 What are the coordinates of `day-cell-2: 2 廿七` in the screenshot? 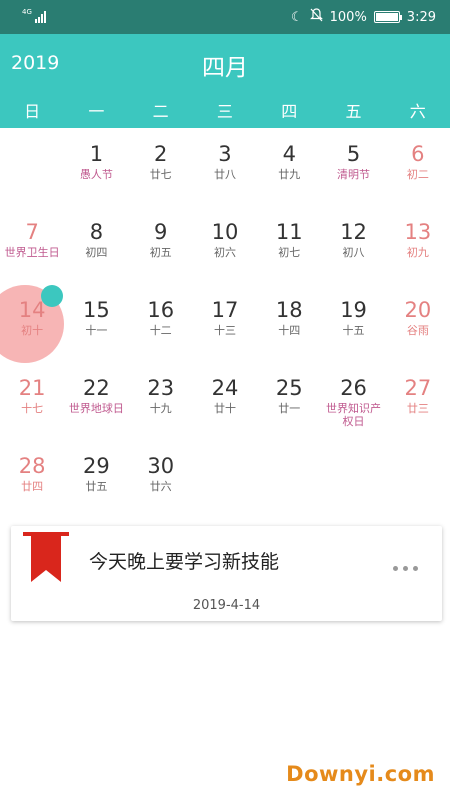 It's located at (161, 161).